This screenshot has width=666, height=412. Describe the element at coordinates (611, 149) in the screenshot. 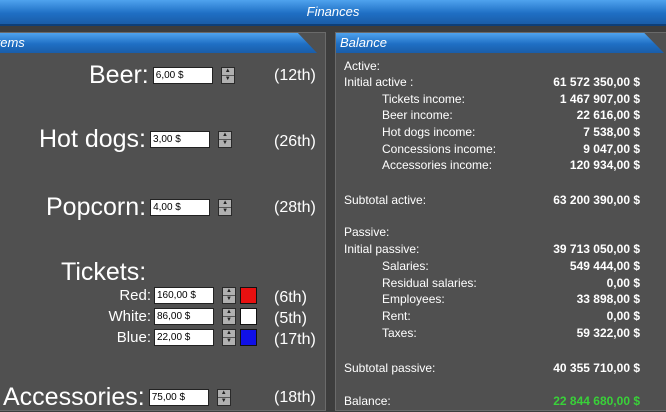

I see `concessions-income-value: 9 047,00 $` at that location.